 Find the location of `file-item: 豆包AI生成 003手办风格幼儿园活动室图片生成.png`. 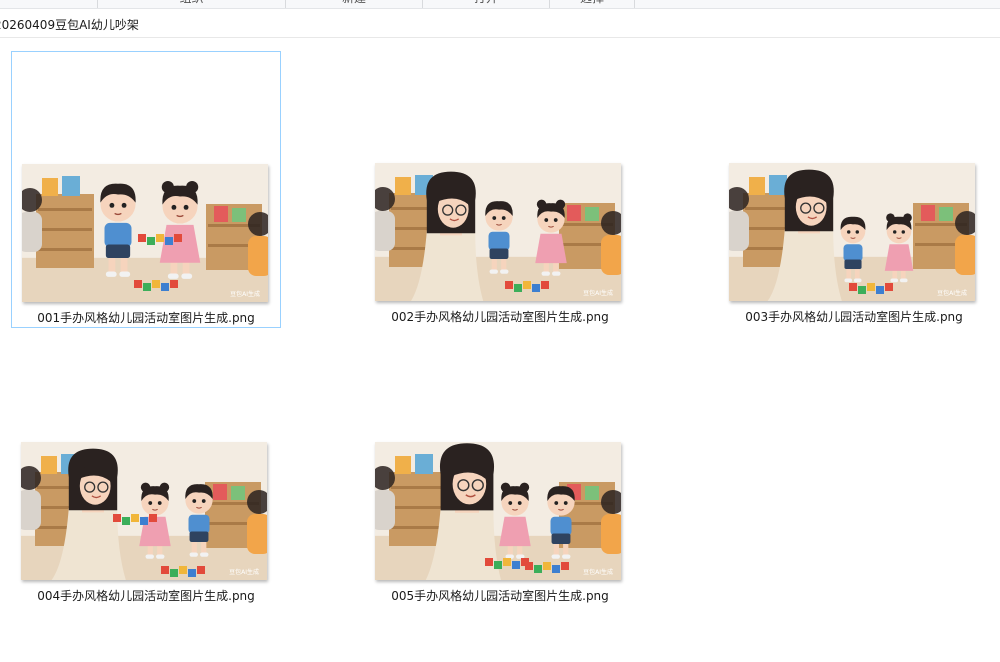

file-item: 豆包AI生成 003手办风格幼儿园活动室图片生成.png is located at coordinates (854, 189).